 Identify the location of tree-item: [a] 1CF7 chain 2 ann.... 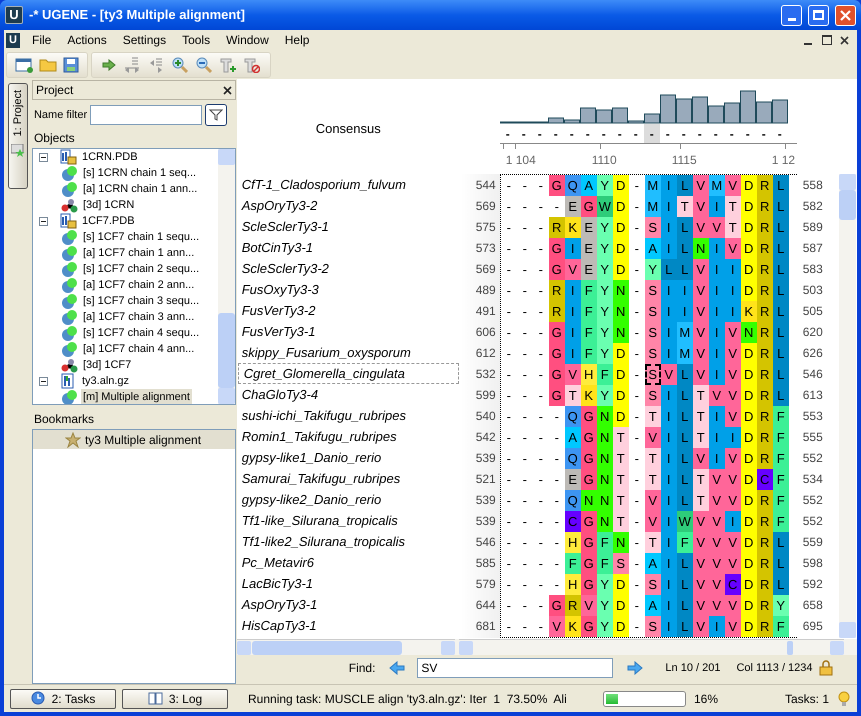
(138, 285).